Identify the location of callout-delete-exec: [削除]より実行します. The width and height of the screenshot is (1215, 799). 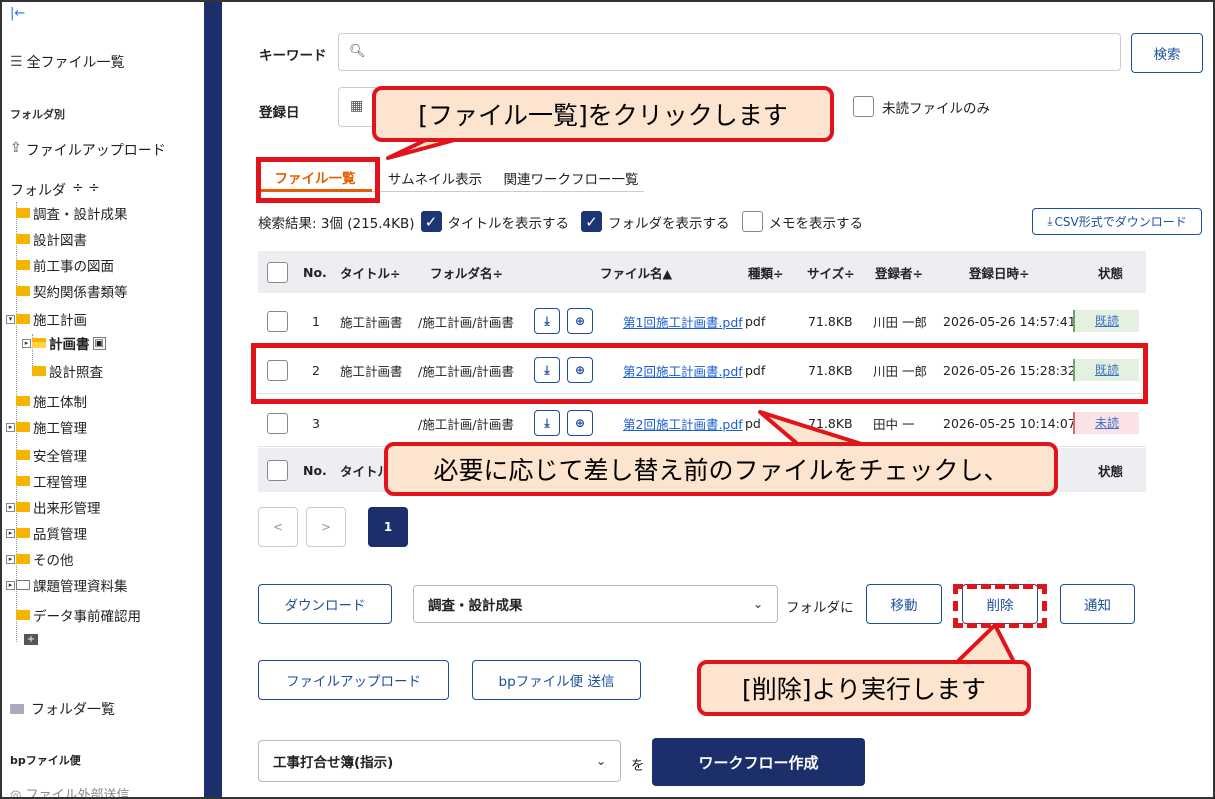
(864, 688).